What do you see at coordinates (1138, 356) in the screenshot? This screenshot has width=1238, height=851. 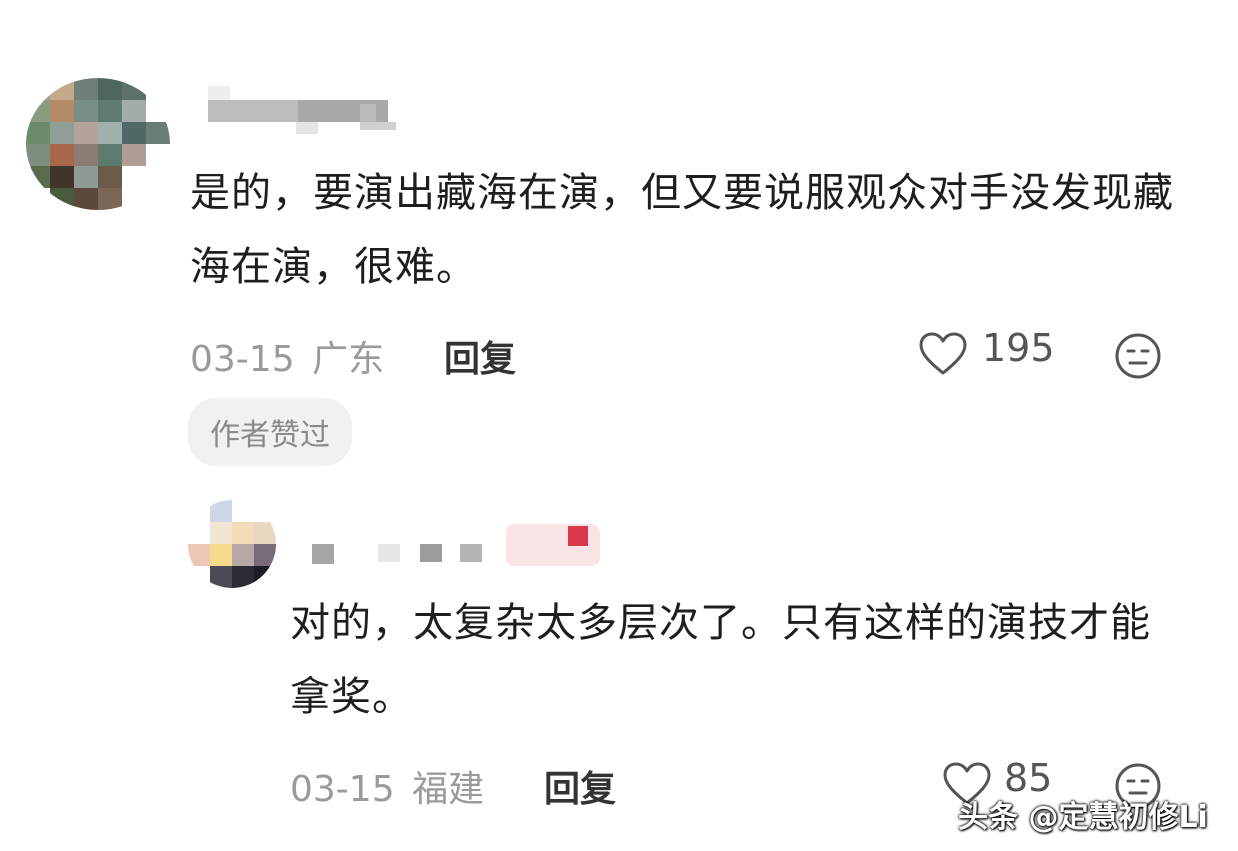 I see `neutral-face-icon` at bounding box center [1138, 356].